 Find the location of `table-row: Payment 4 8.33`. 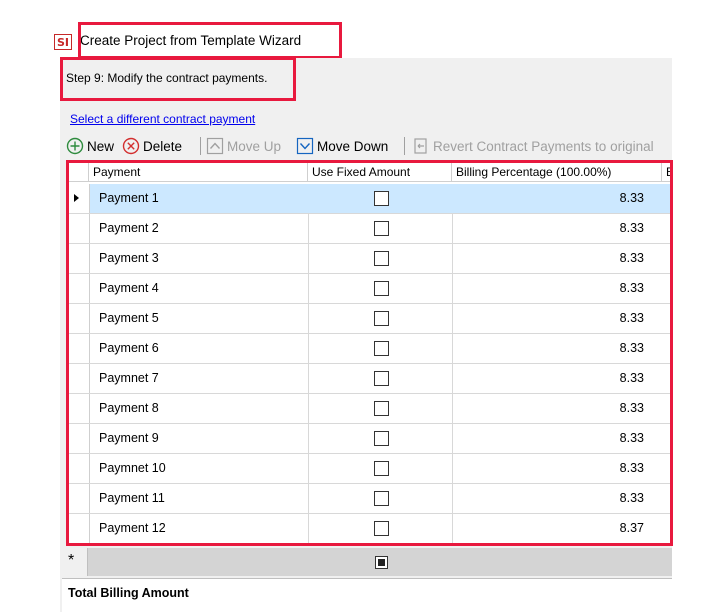

table-row: Payment 4 8.33 is located at coordinates (369, 289).